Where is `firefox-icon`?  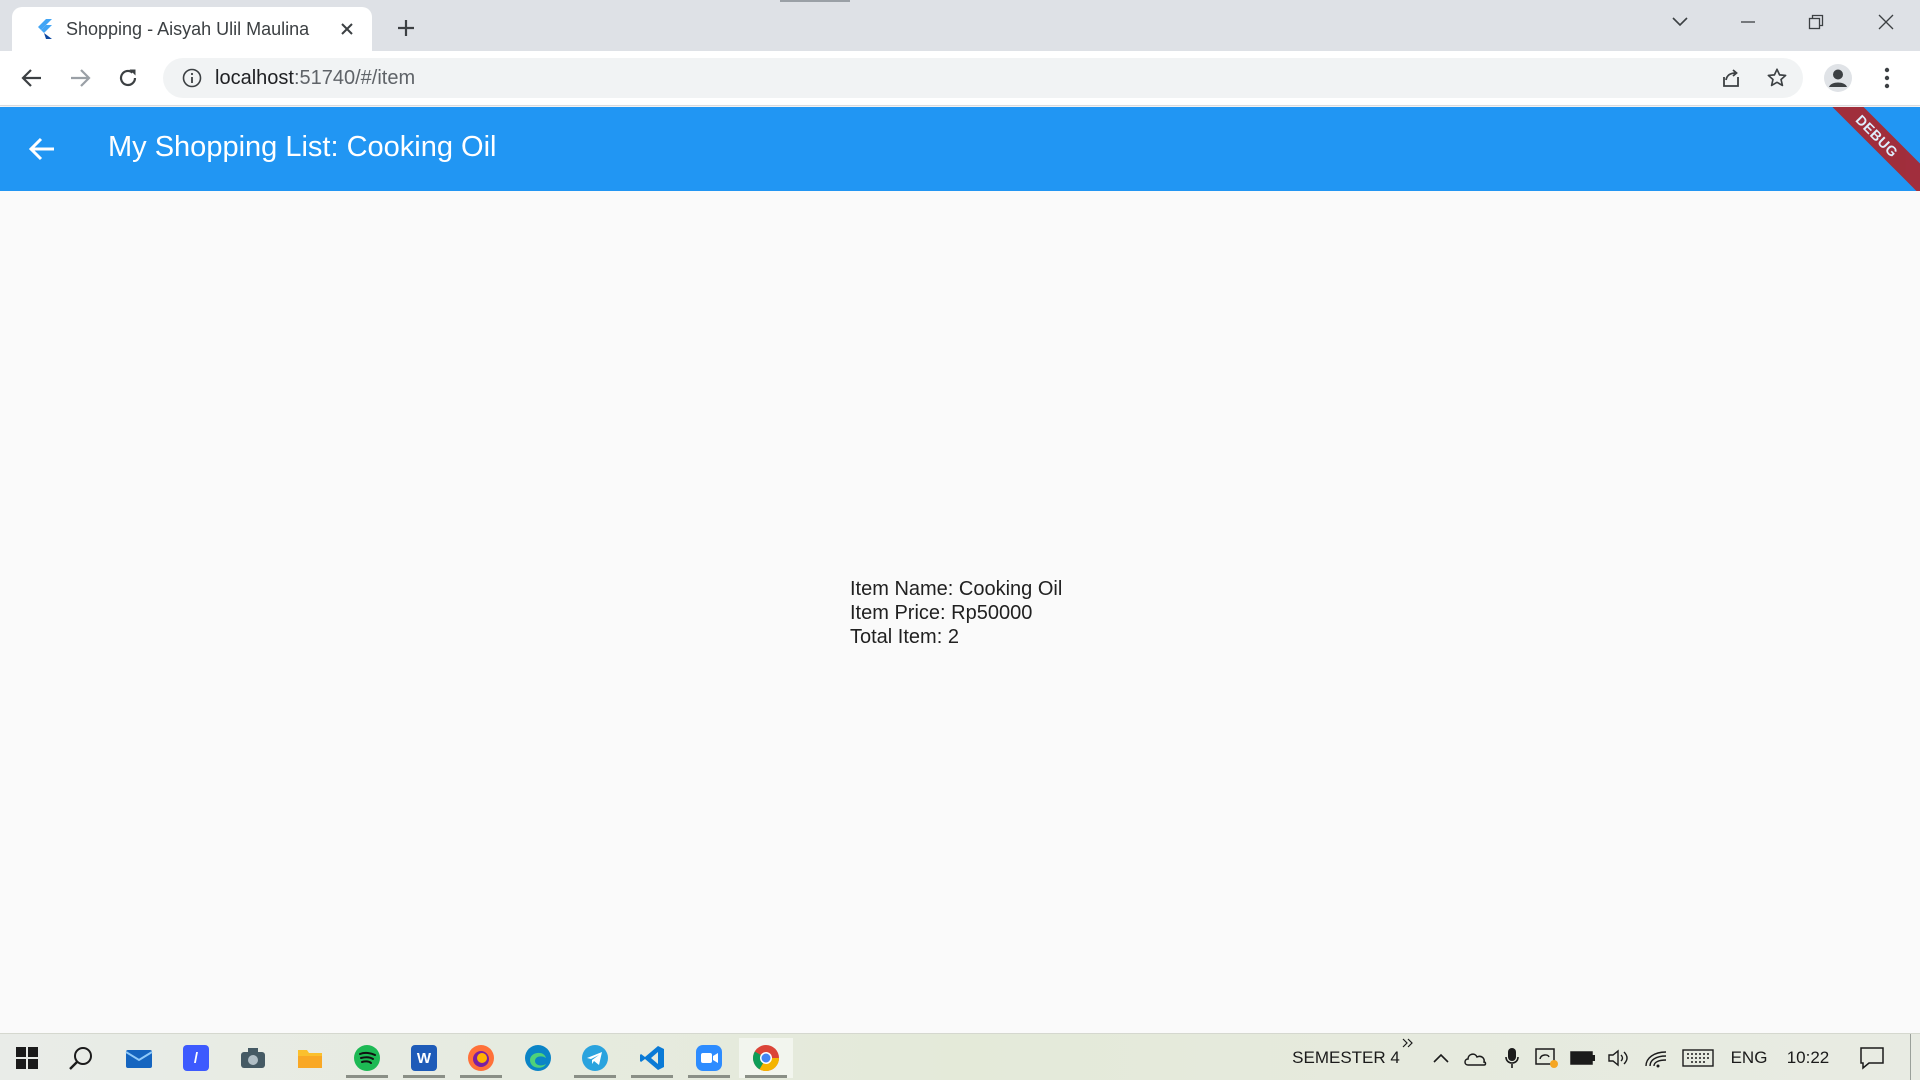 firefox-icon is located at coordinates (481, 1058).